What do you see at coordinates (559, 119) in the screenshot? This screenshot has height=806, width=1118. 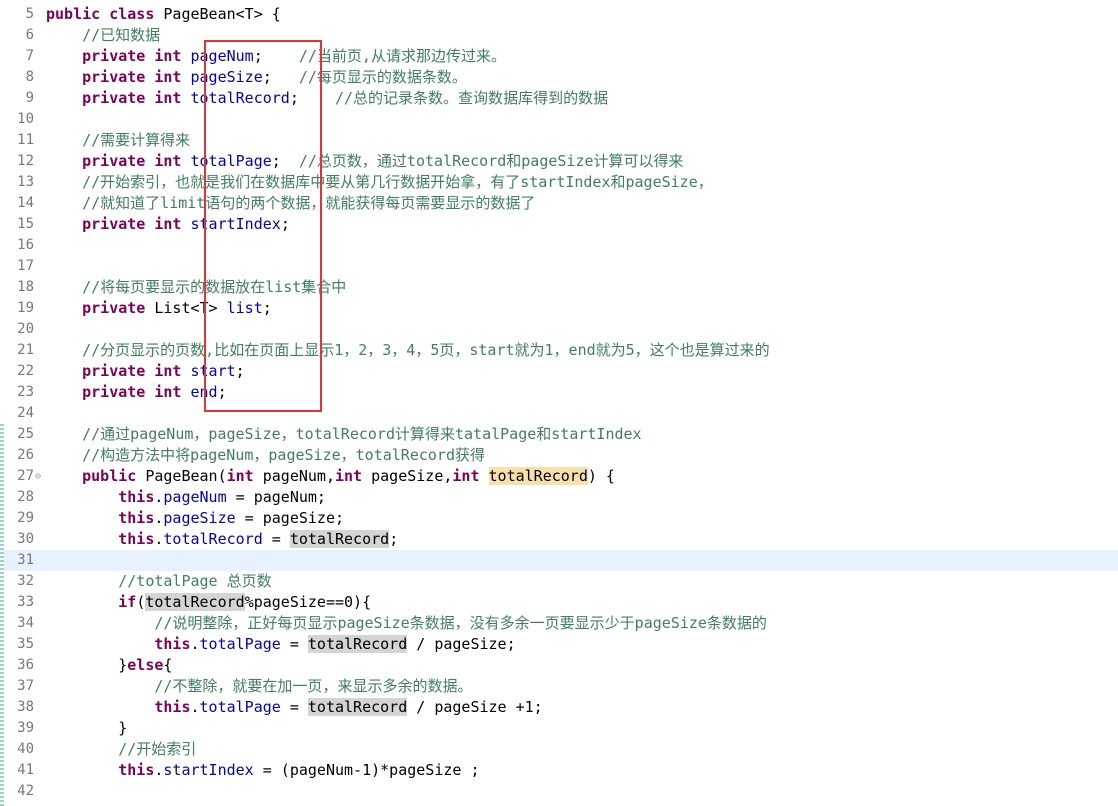 I see `code-line: 10` at bounding box center [559, 119].